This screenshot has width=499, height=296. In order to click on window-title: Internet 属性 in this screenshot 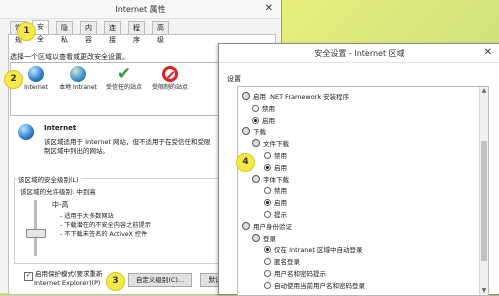, I will do `click(140, 9)`.